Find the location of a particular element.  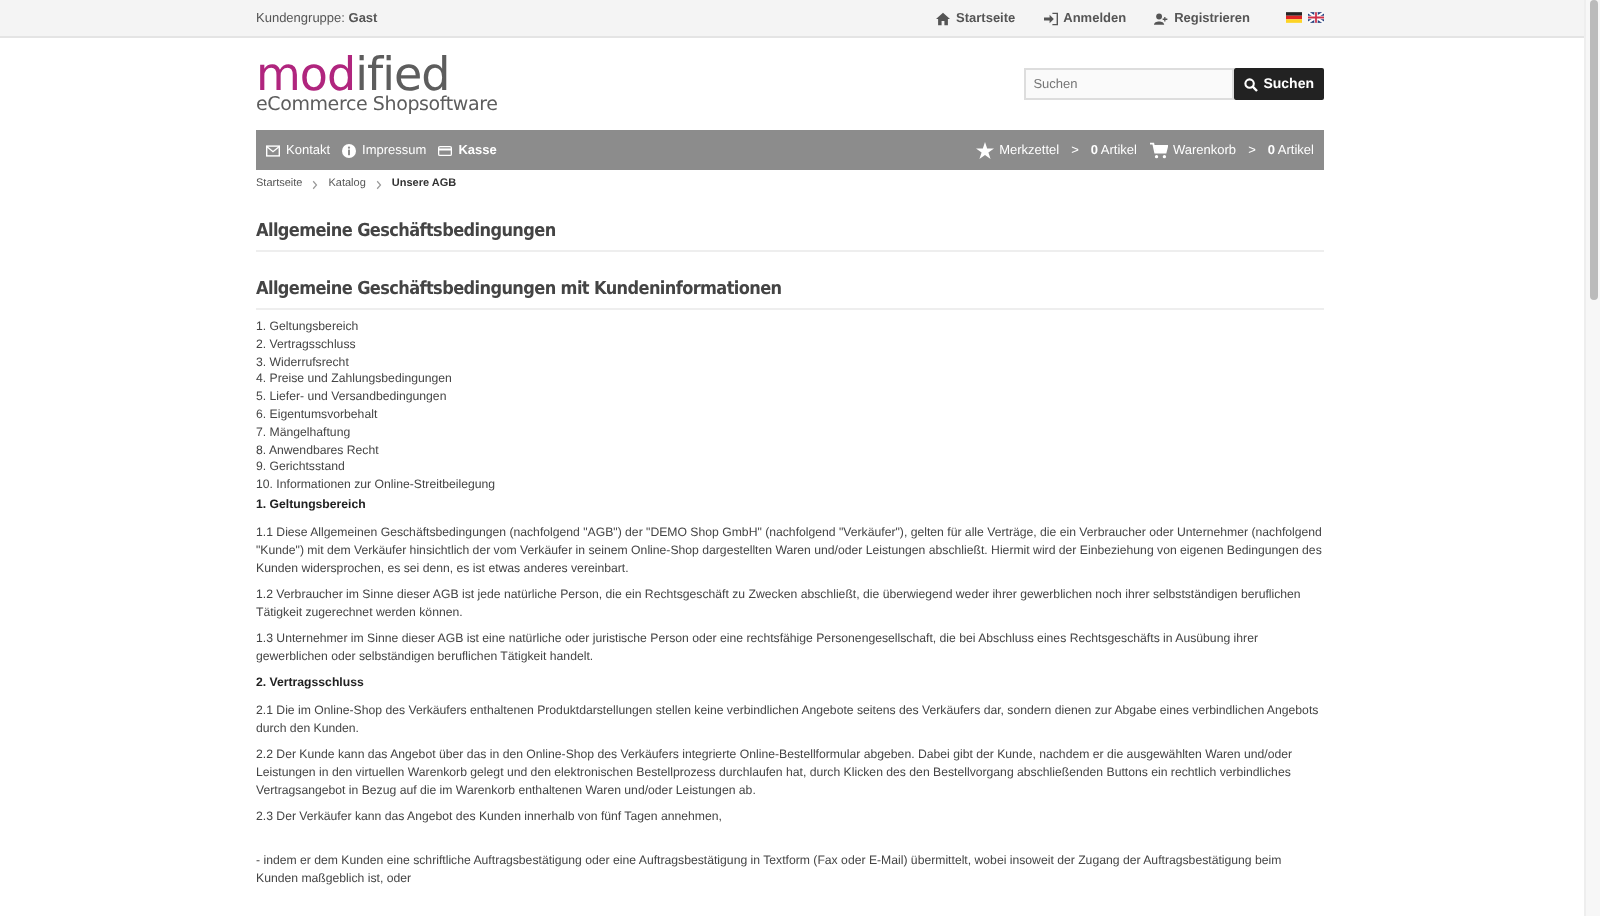

cart-icon is located at coordinates (1158, 150).